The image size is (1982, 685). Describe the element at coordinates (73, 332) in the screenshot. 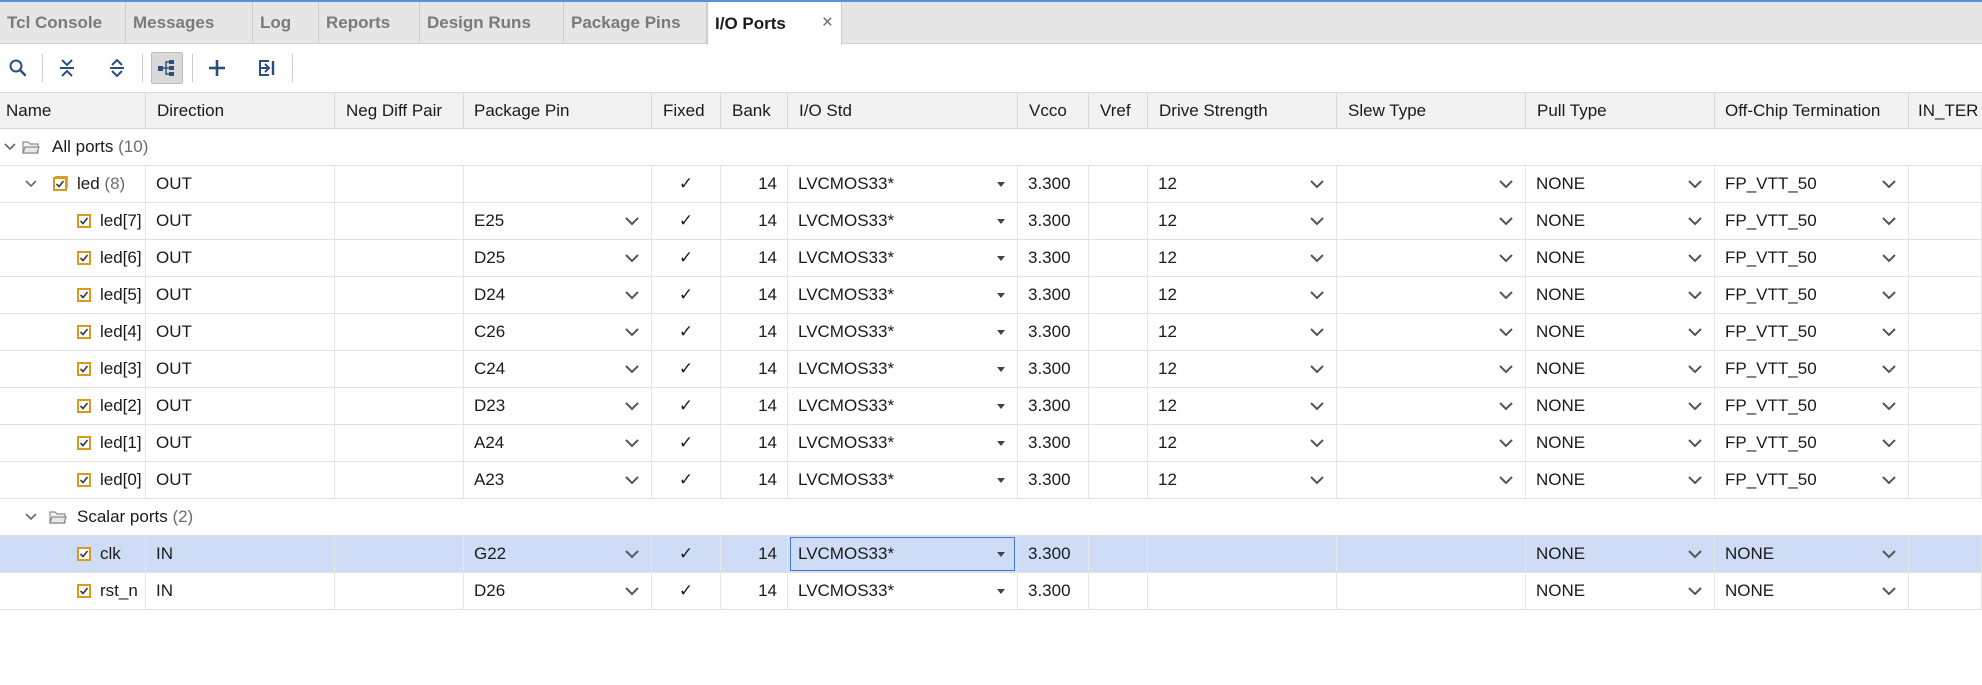

I see `cell-name: led[4]` at that location.